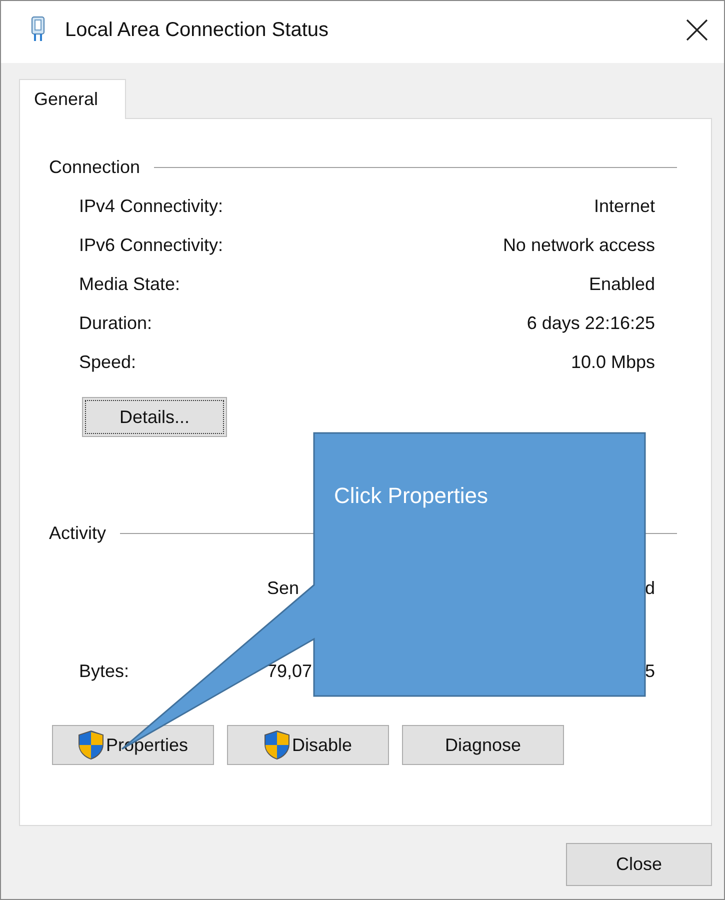 Image resolution: width=725 pixels, height=900 pixels. What do you see at coordinates (197, 30) in the screenshot?
I see `window-title: Local Area Connection Status` at bounding box center [197, 30].